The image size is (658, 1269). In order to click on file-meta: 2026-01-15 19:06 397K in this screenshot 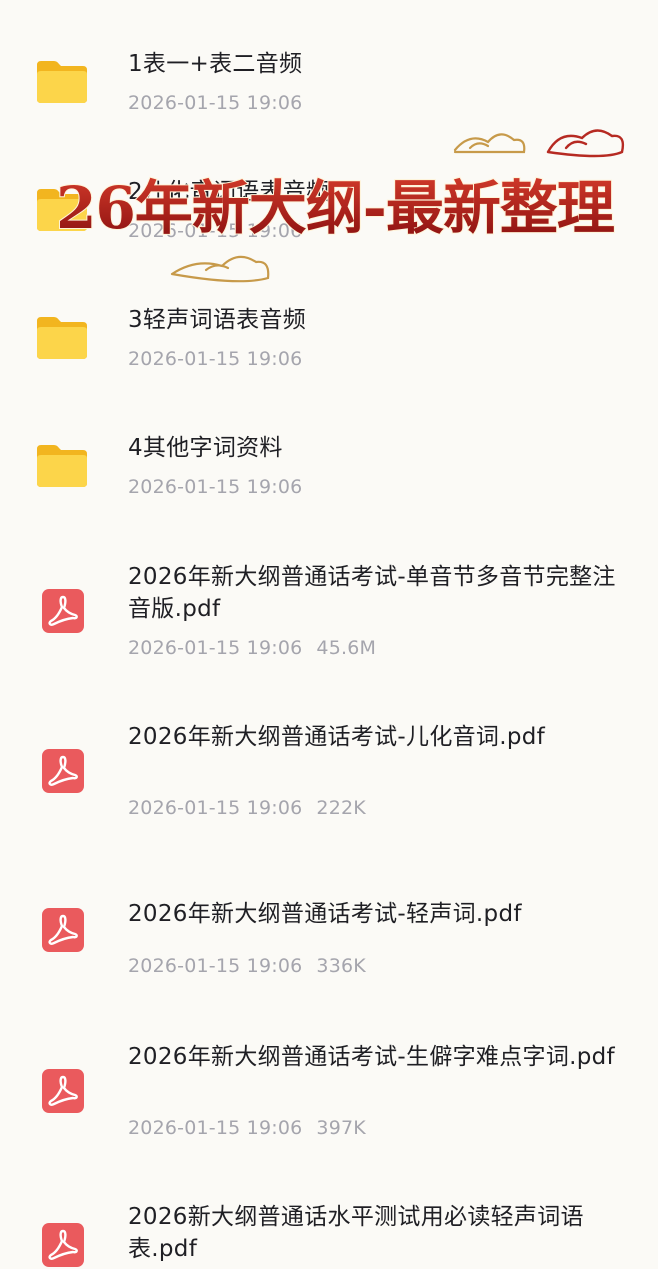, I will do `click(247, 1128)`.